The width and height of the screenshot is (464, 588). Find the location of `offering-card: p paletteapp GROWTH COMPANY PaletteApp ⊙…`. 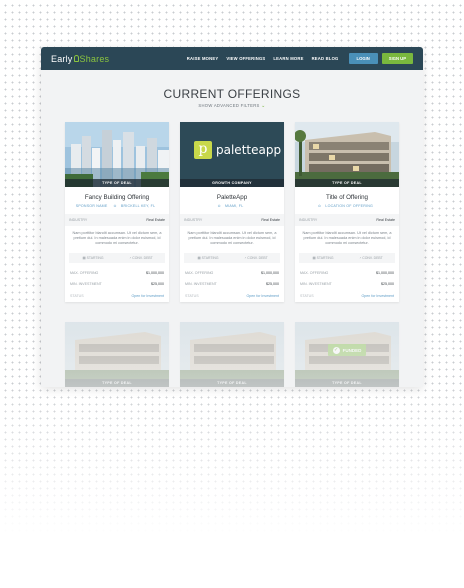

offering-card: p paletteapp GROWTH COMPANY PaletteApp ⊙… is located at coordinates (232, 212).